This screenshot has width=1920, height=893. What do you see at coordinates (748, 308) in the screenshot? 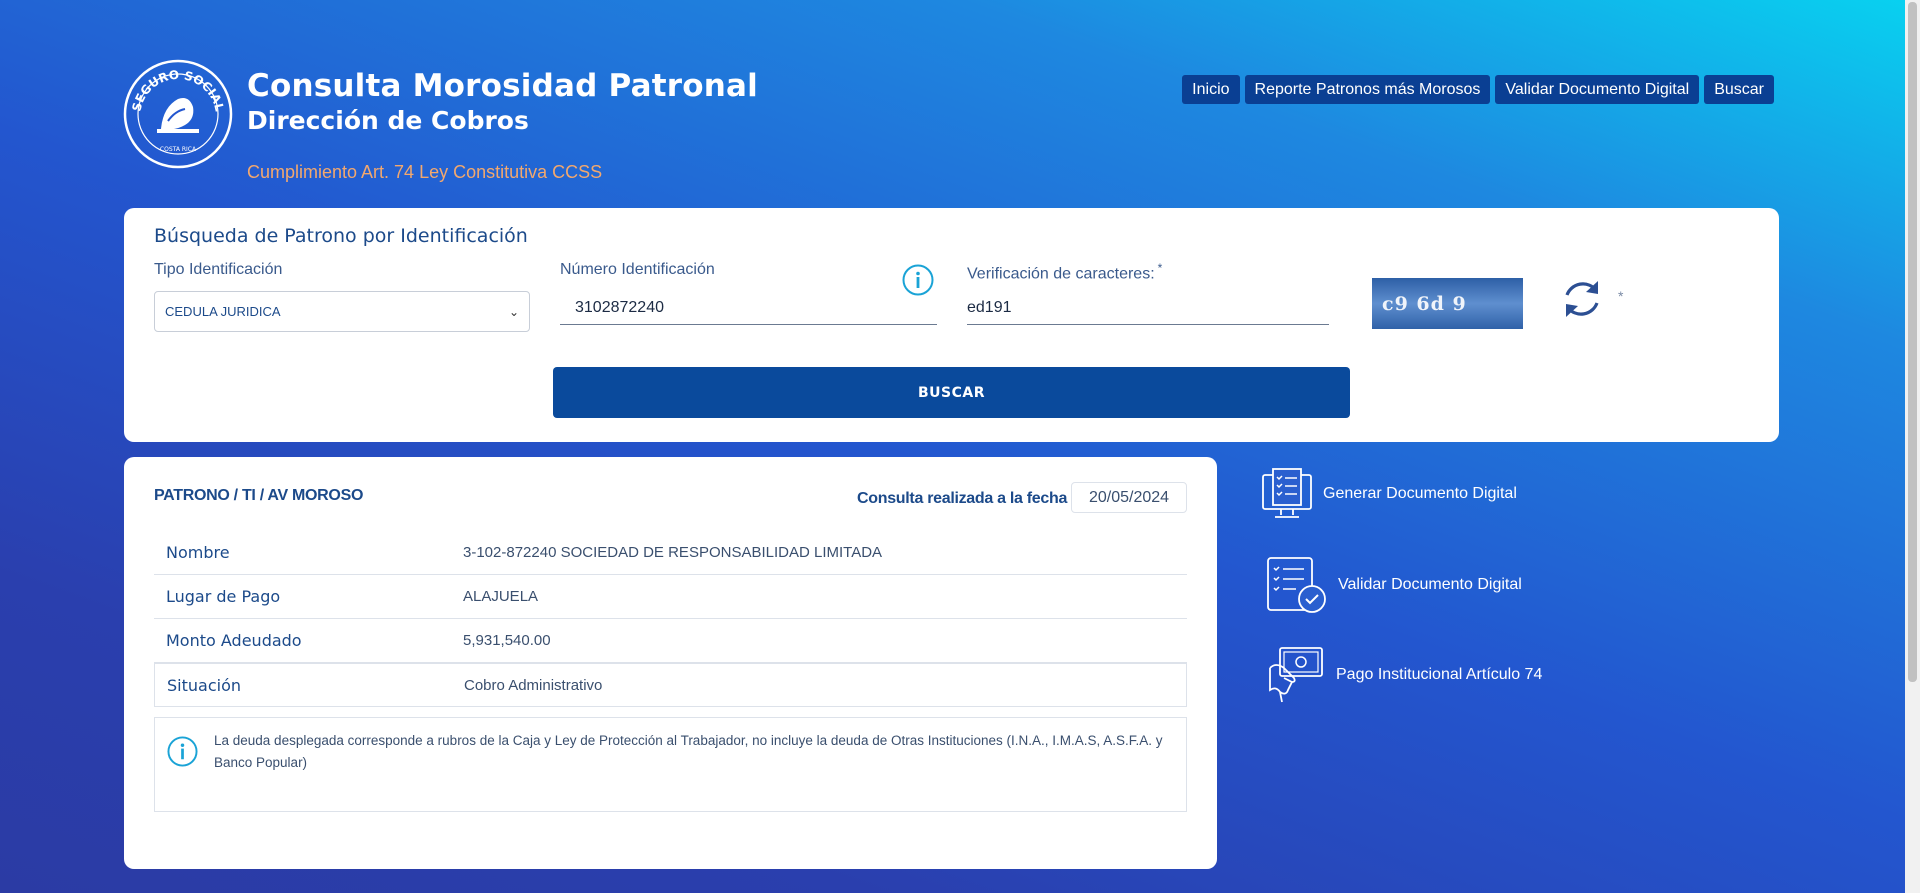
I see `numero-id-input: 3102872240` at bounding box center [748, 308].